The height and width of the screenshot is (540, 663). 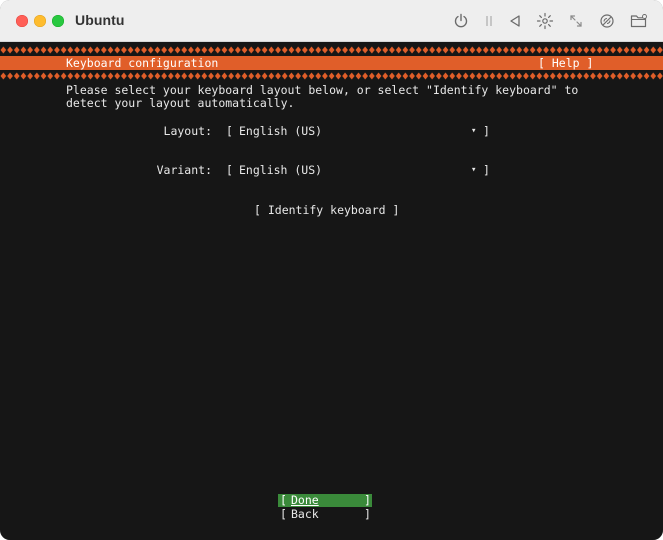 What do you see at coordinates (283, 514) in the screenshot?
I see `back-bracket-open: [` at bounding box center [283, 514].